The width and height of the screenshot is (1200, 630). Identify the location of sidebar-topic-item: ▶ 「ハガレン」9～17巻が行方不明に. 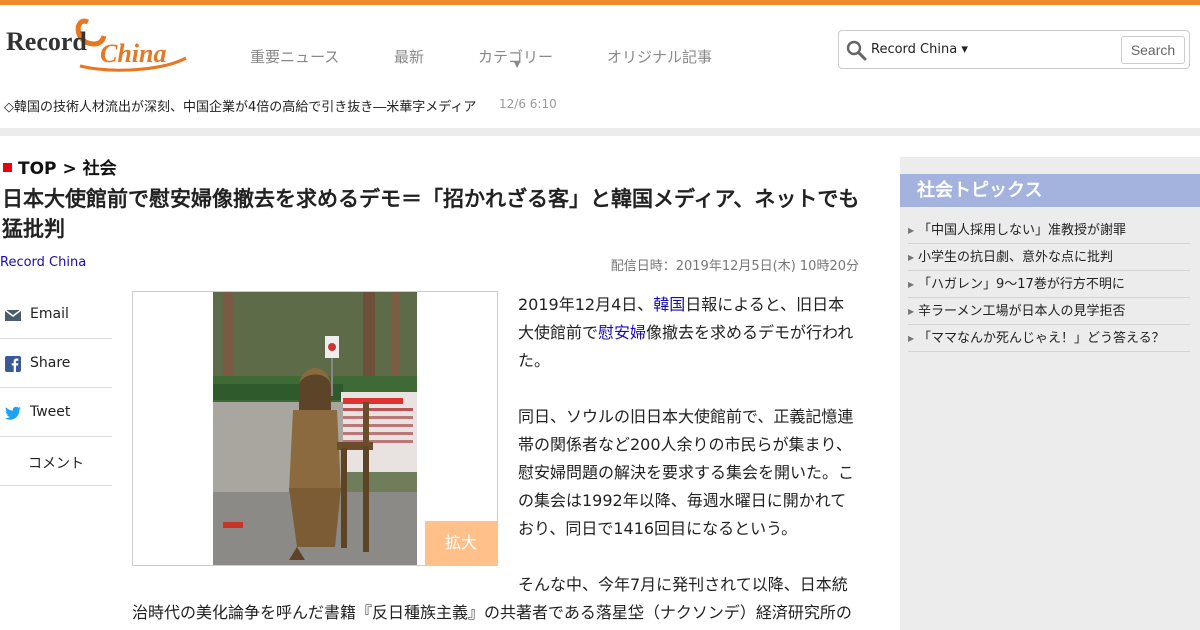
(1049, 284).